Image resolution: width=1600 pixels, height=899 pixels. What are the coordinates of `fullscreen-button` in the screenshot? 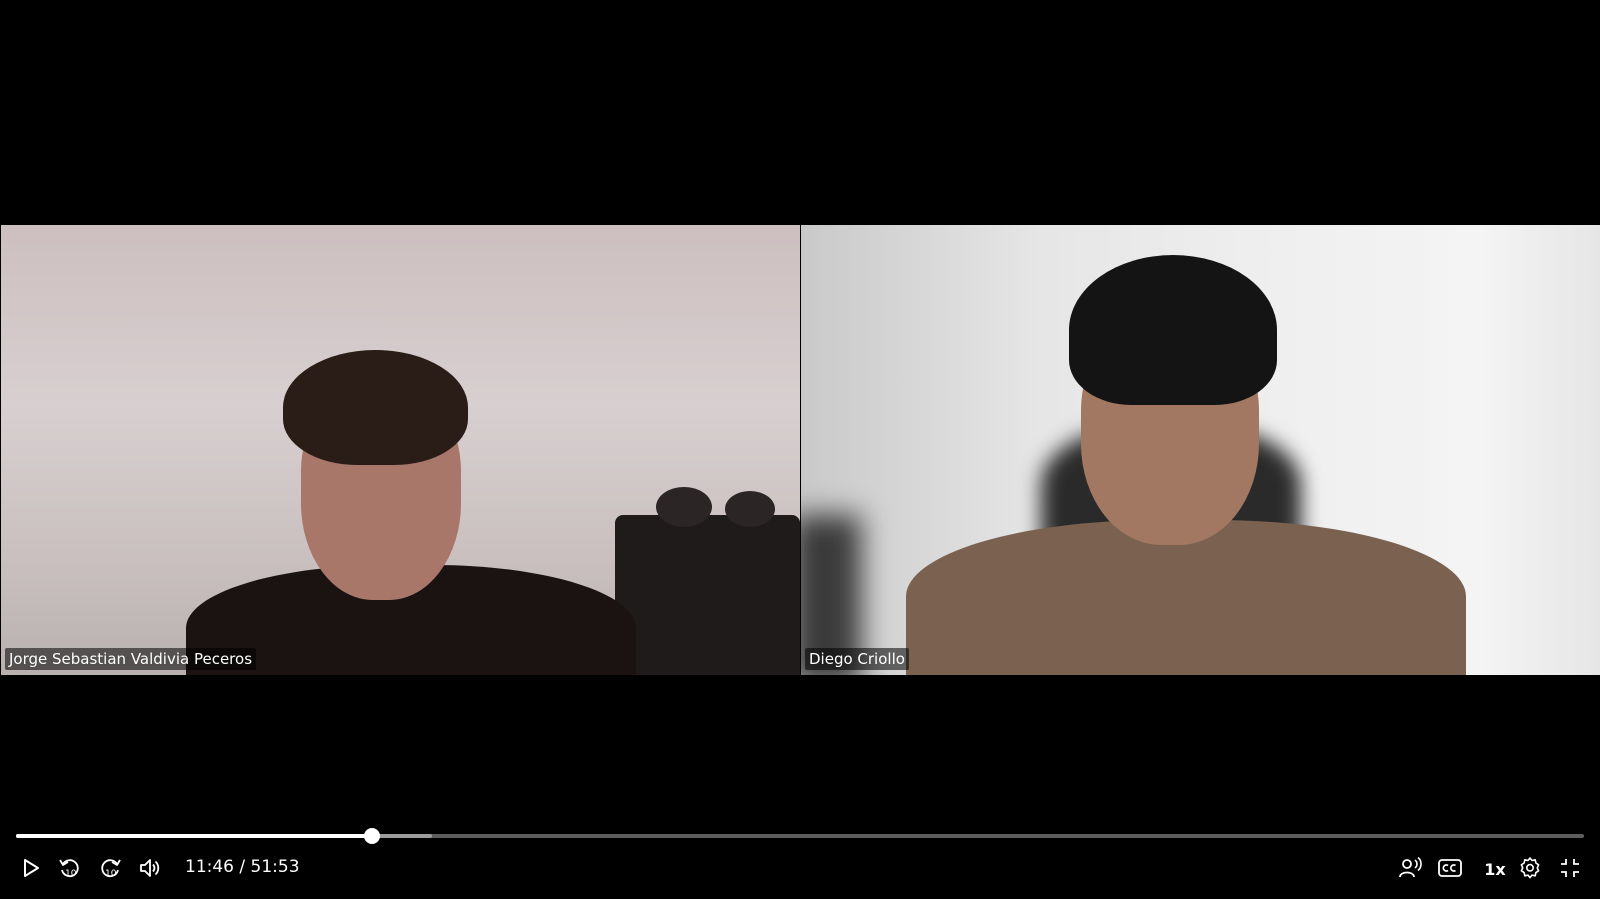 It's located at (1570, 868).